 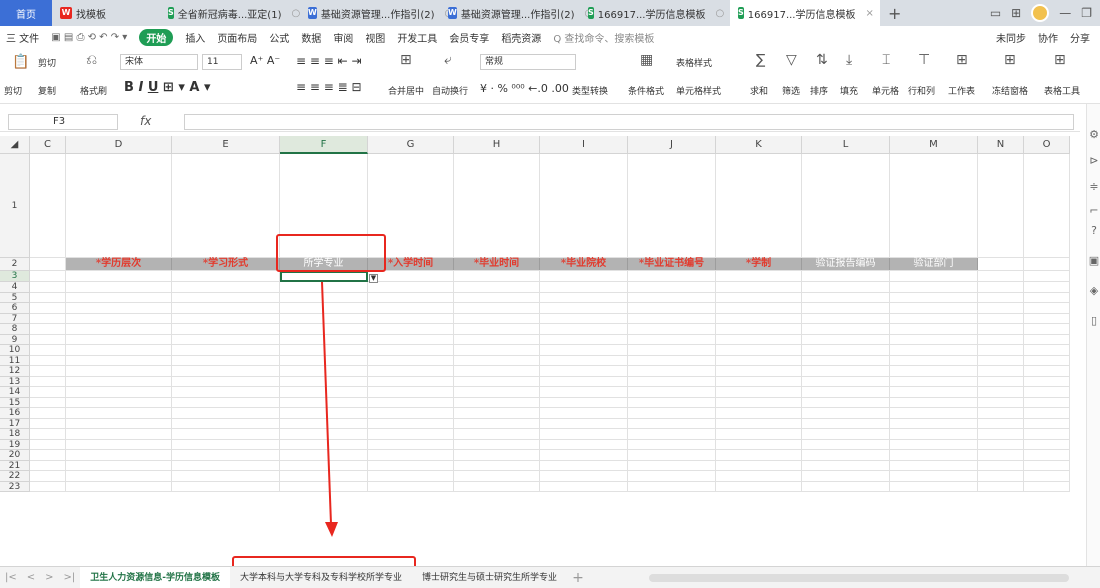 What do you see at coordinates (321, 577) in the screenshot?
I see `sheet-tab: 大学本科与大学专科及专科学校所学专业` at bounding box center [321, 577].